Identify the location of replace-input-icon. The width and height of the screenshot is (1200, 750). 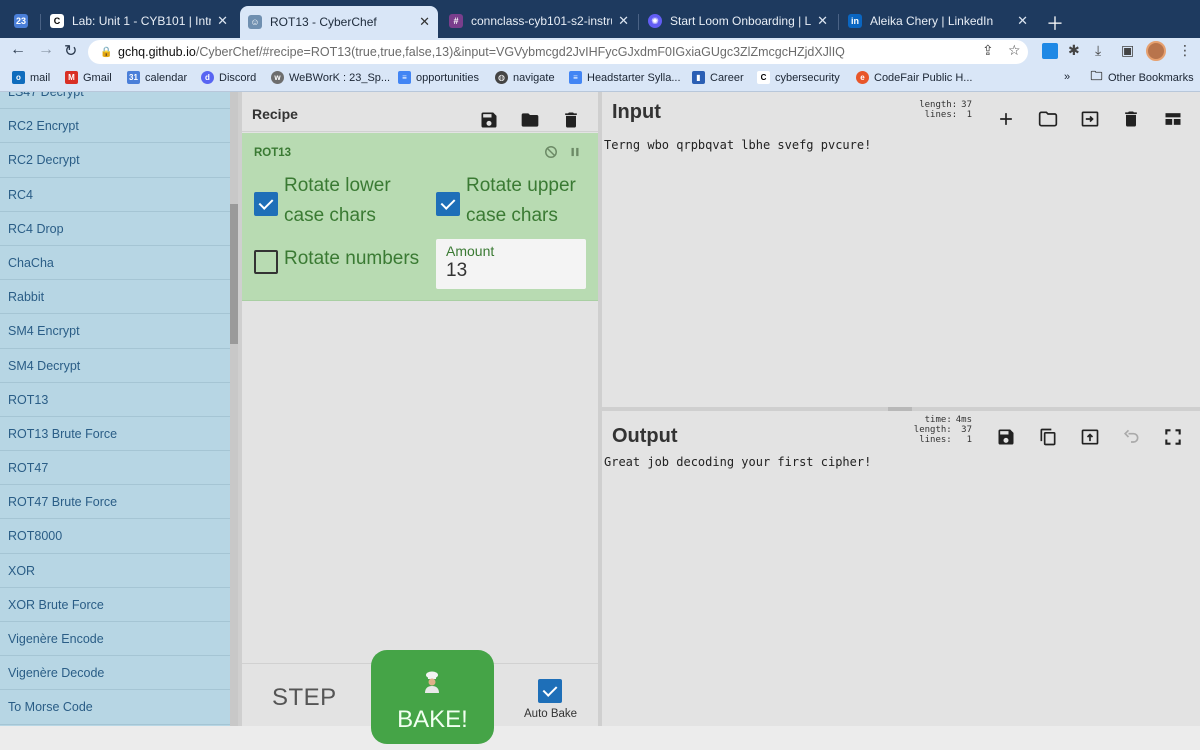
(1090, 437).